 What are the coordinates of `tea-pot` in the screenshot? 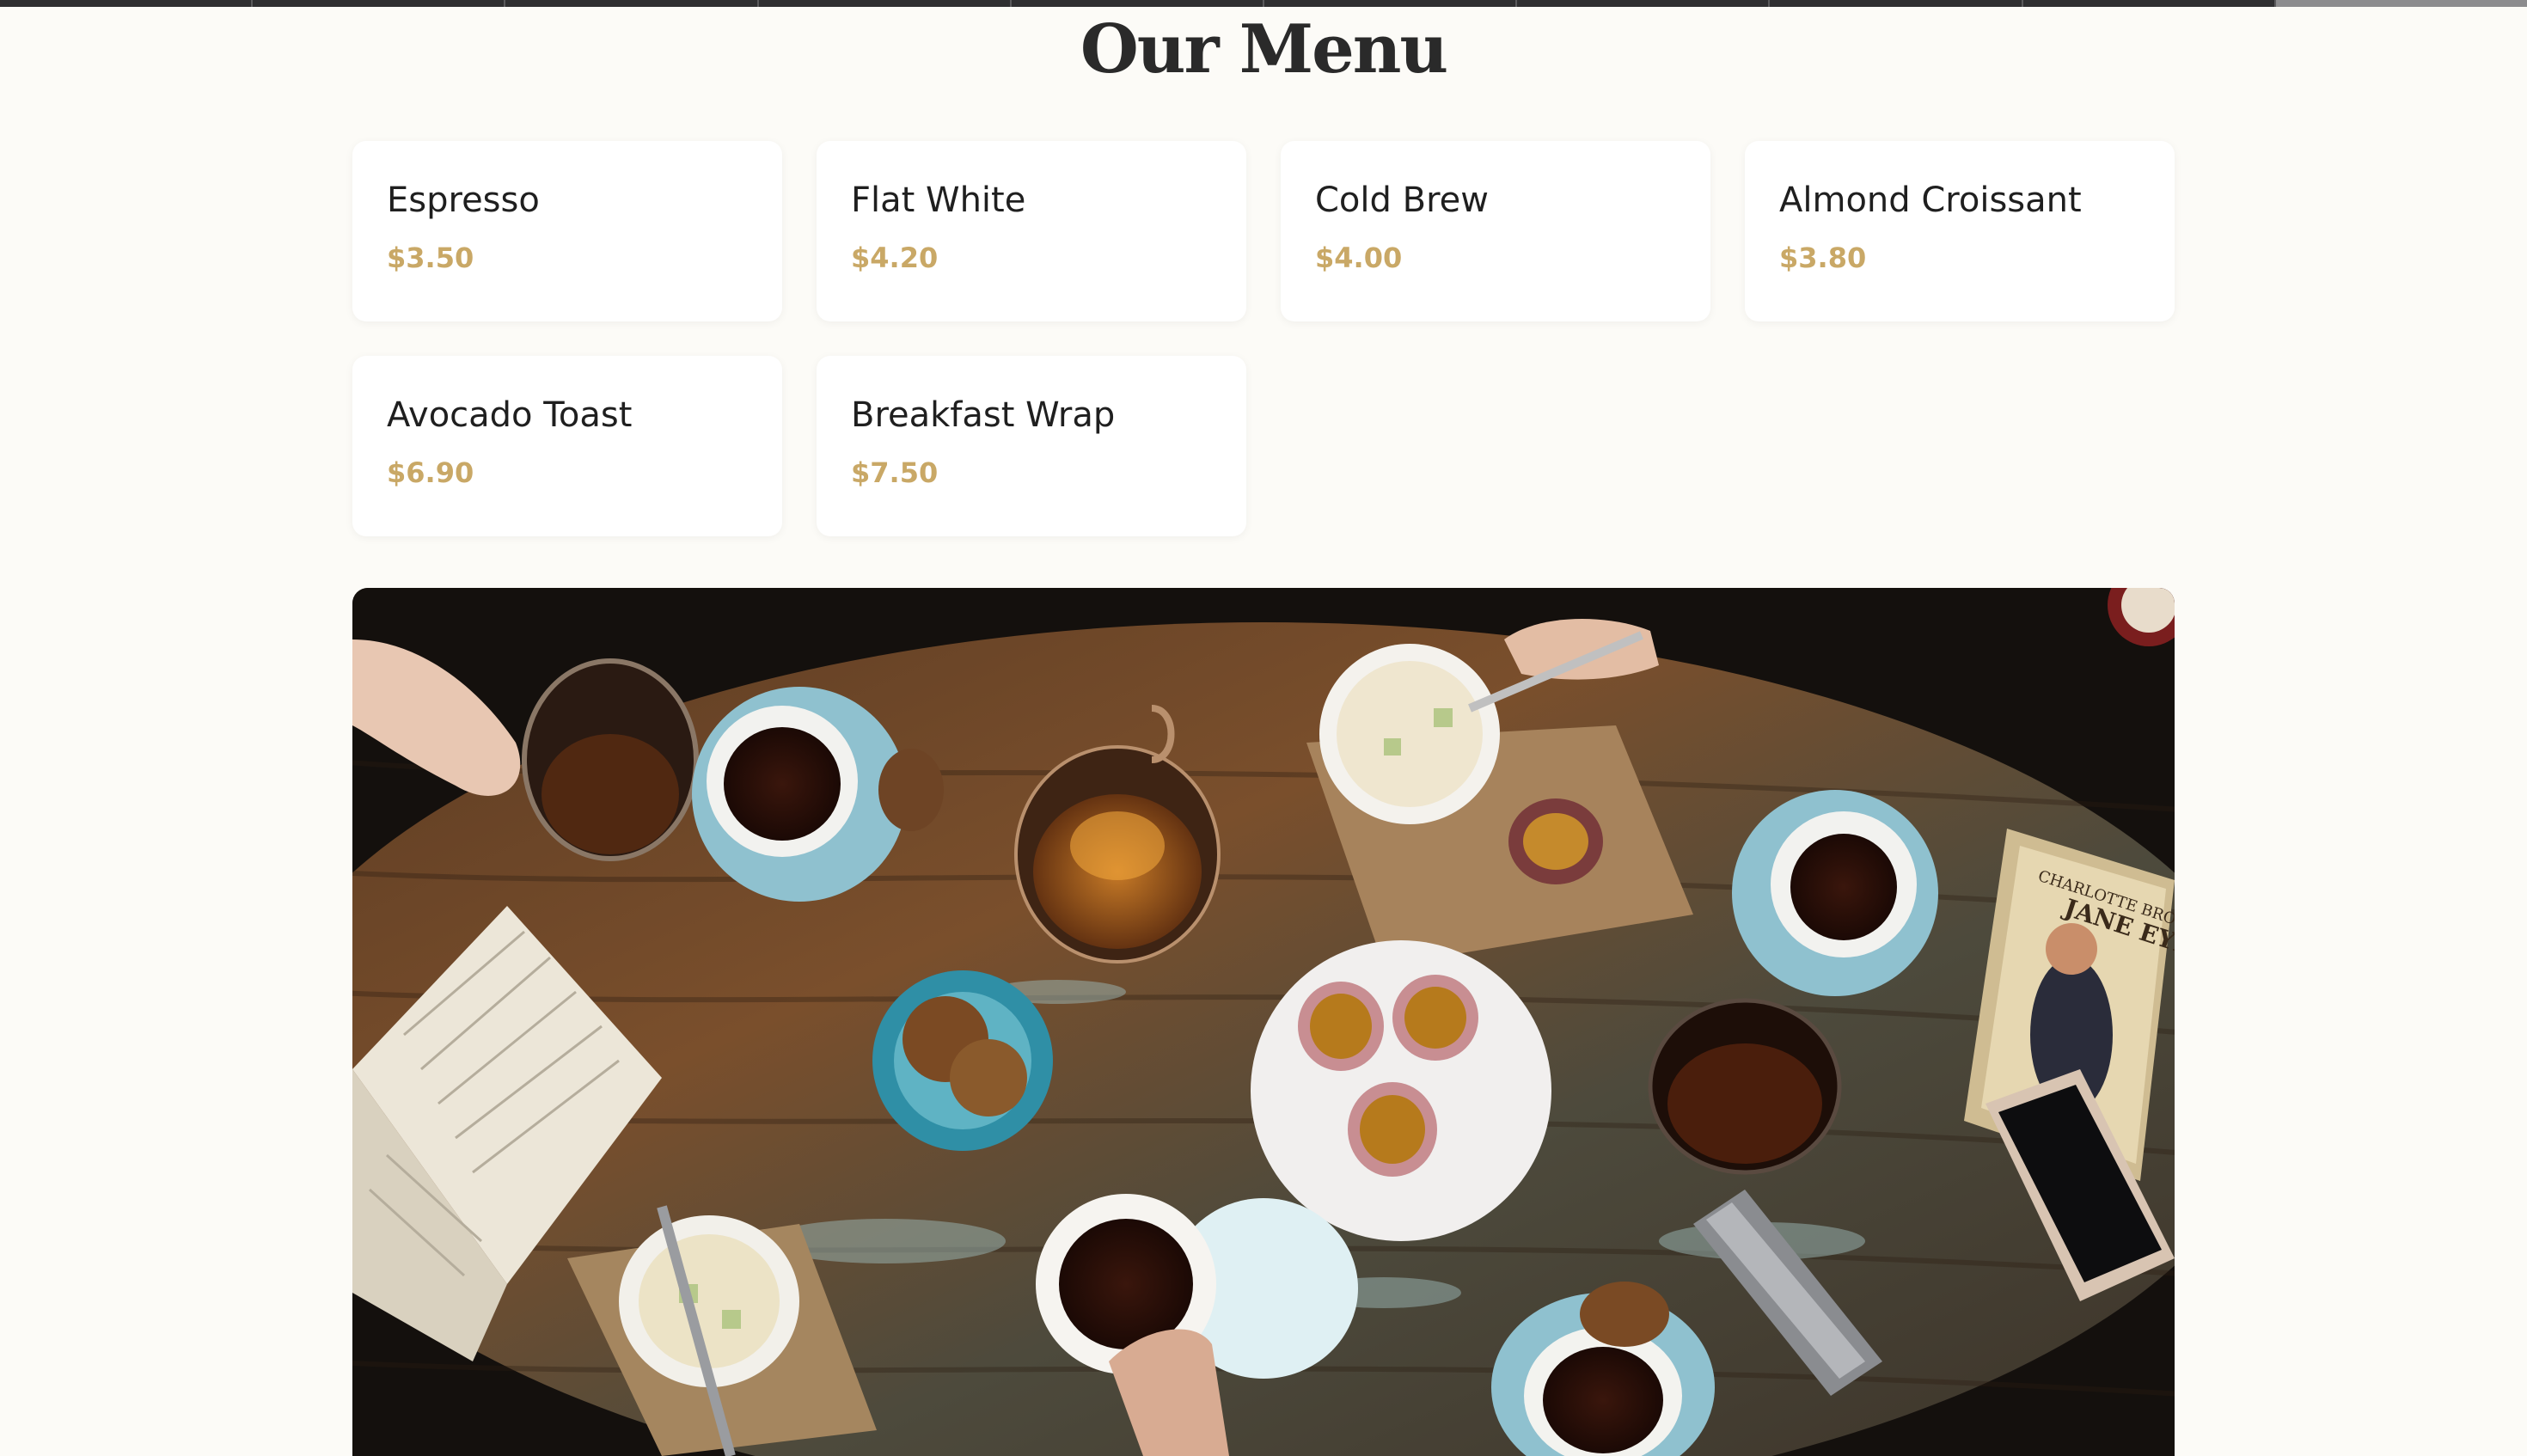 It's located at (1745, 1087).